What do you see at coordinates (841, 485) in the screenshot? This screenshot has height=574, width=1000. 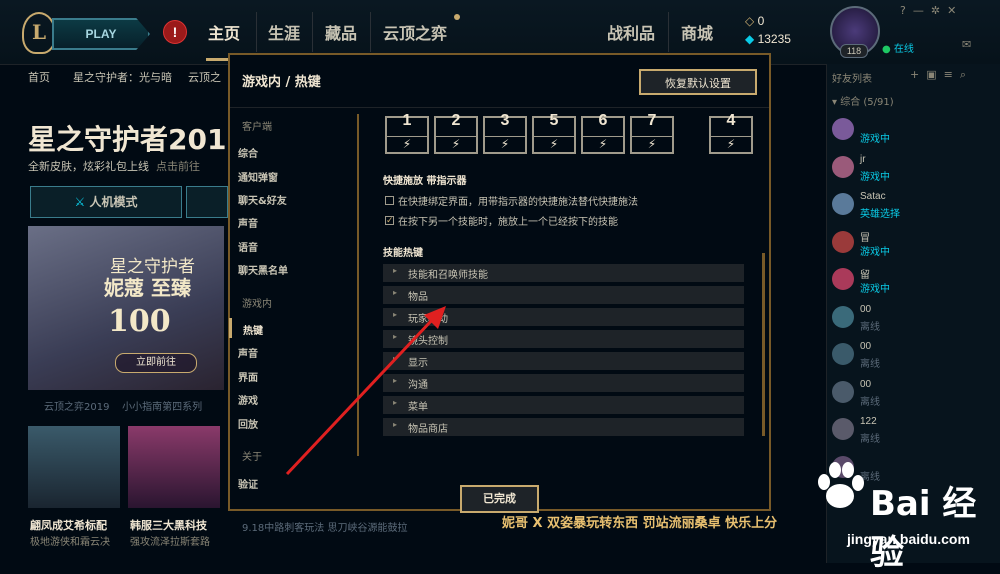 I see `baidu-paw-icon` at bounding box center [841, 485].